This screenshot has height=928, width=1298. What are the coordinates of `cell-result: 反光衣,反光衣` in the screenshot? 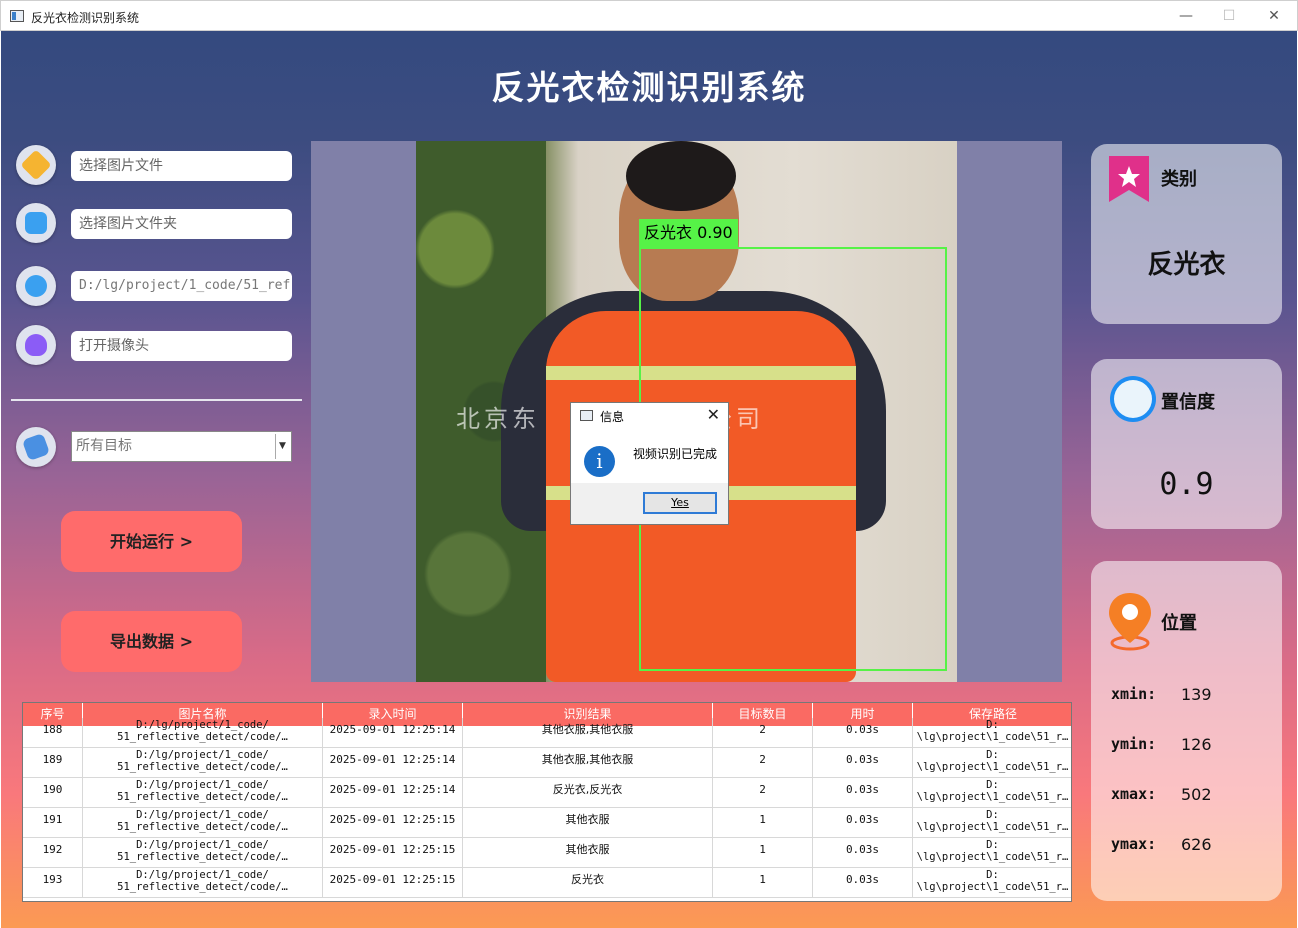 It's located at (588, 793).